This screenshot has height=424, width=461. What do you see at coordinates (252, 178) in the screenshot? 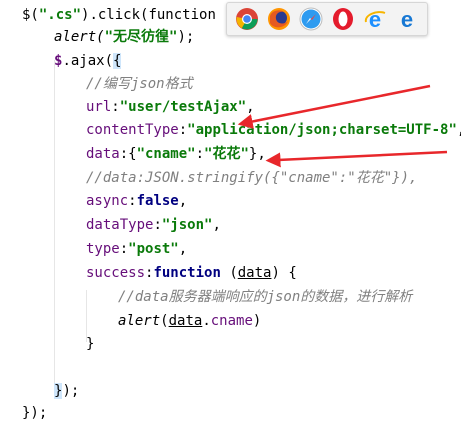
I see `code-line-8: //data:JSON.stringify({"cname":"花花"}),` at bounding box center [252, 178].